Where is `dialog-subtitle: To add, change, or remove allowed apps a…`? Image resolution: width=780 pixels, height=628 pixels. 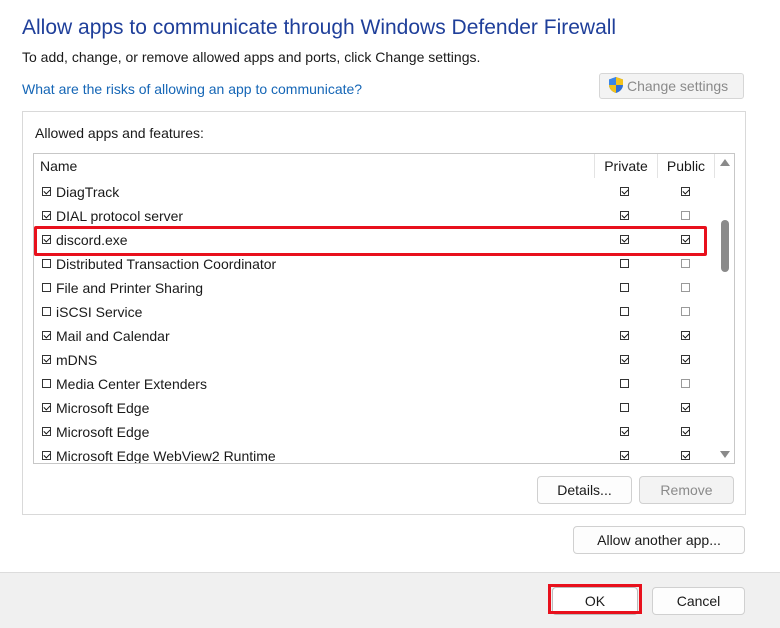
dialog-subtitle: To add, change, or remove allowed apps a… is located at coordinates (251, 57).